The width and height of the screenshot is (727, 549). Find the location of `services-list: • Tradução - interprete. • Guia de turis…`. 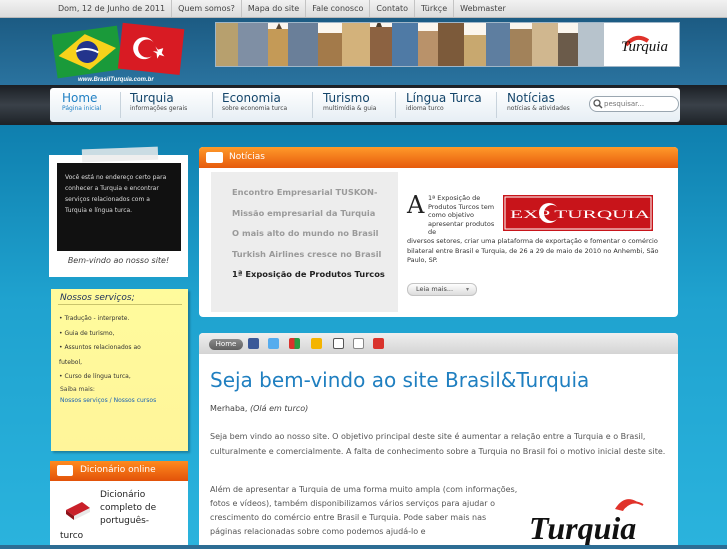

services-list: • Tradução - interprete. • Guia de turis… is located at coordinates (100, 348).